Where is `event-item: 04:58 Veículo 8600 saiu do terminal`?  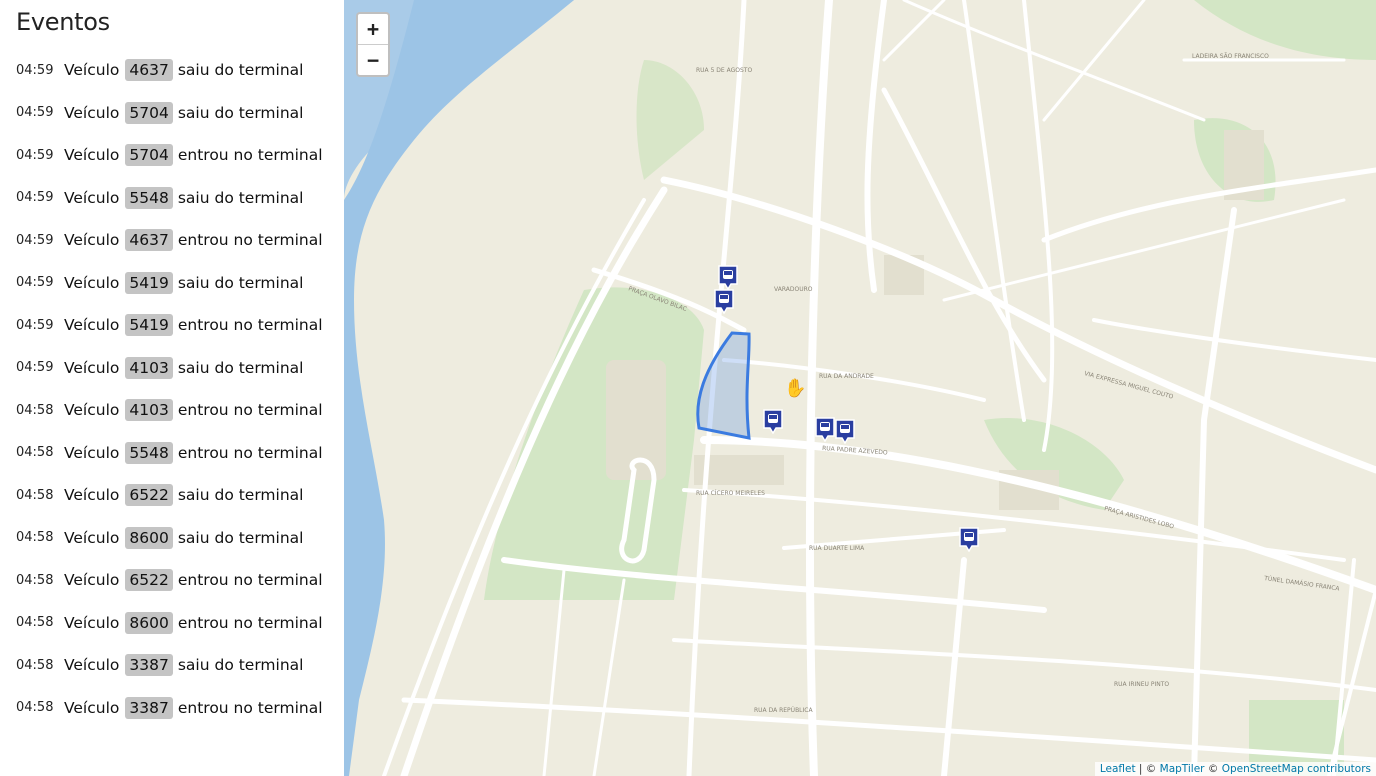
event-item: 04:58 Veículo 8600 saiu do terminal is located at coordinates (169, 538).